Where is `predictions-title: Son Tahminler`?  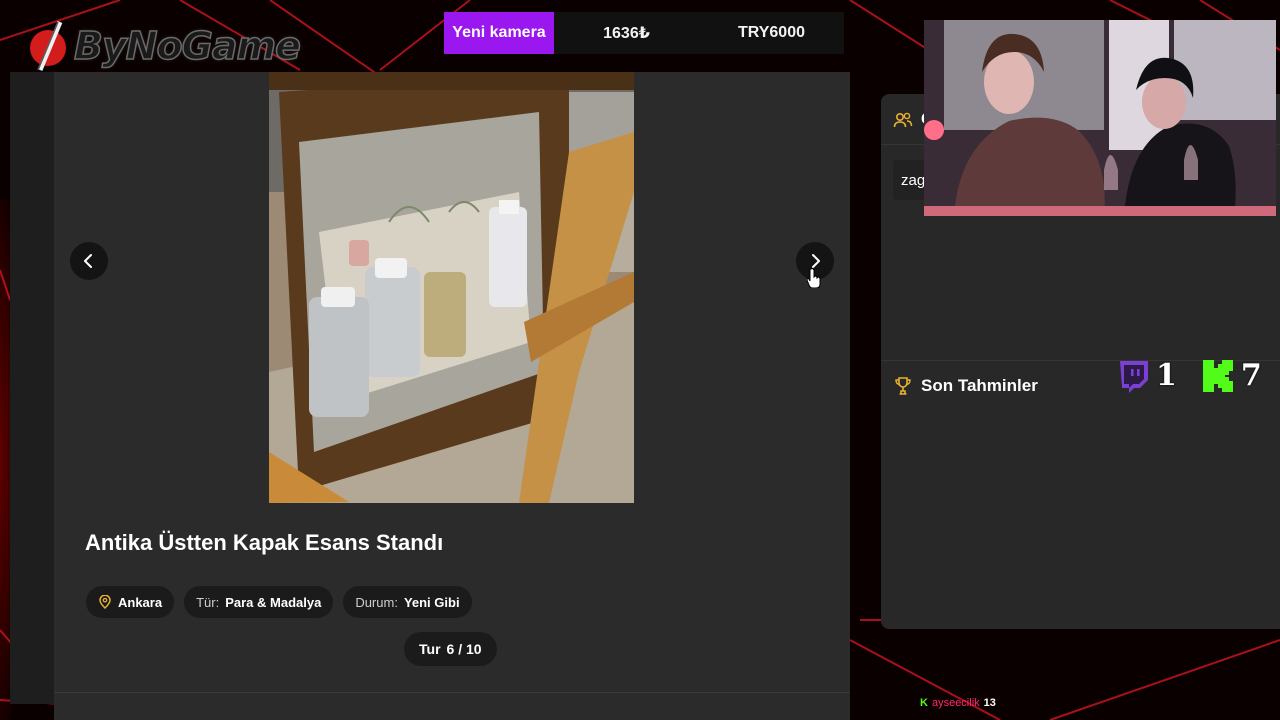 predictions-title: Son Tahminler is located at coordinates (979, 385).